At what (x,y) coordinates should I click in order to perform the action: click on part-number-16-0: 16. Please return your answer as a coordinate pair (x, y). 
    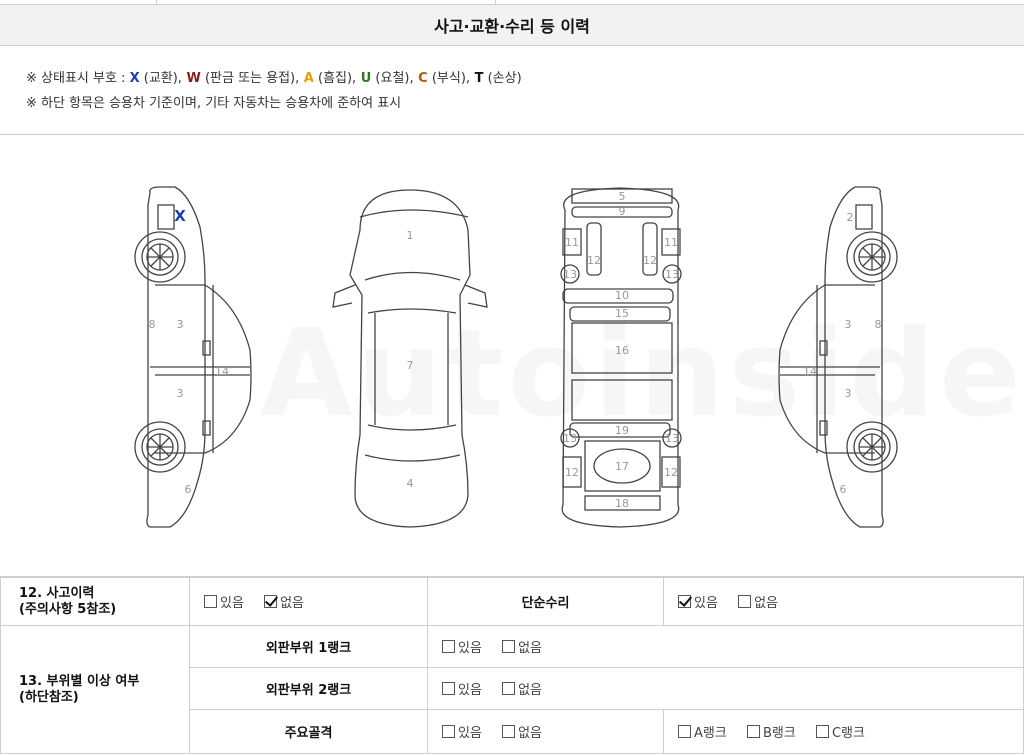
    Looking at the image, I should click on (622, 350).